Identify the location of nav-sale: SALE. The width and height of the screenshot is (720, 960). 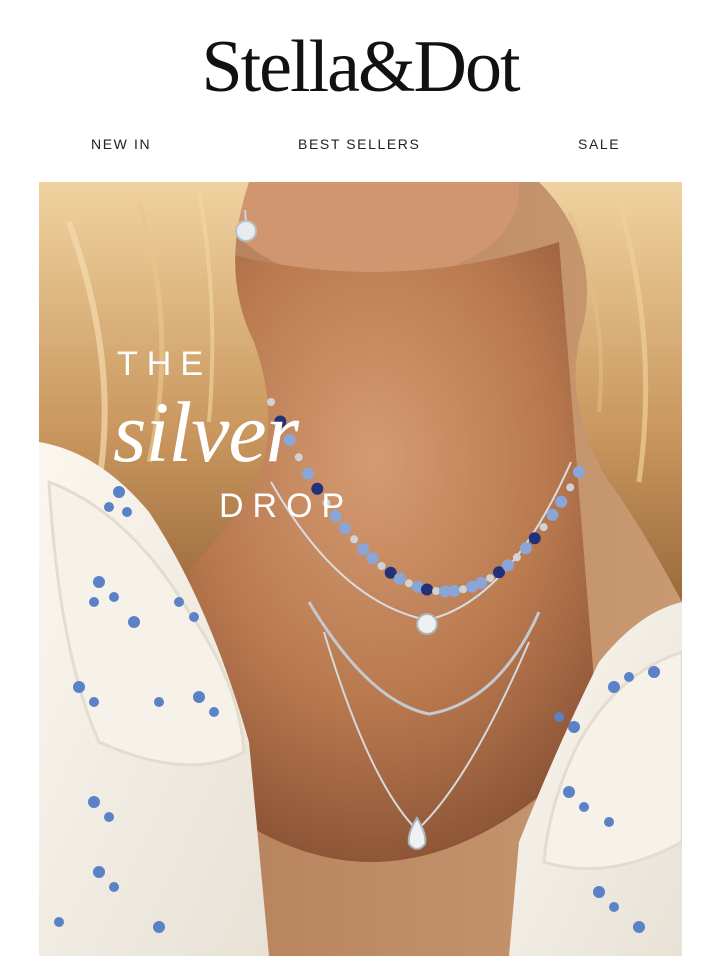
(599, 144).